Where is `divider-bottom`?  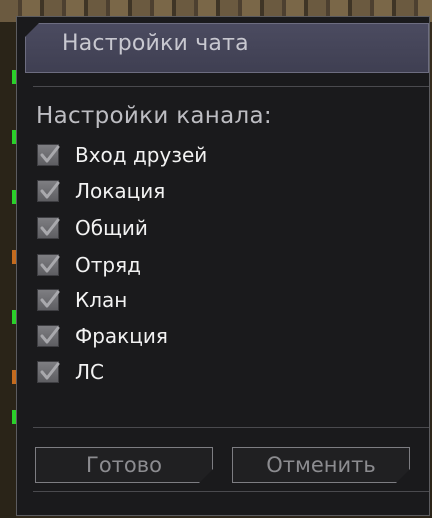
divider-bottom is located at coordinates (231, 427).